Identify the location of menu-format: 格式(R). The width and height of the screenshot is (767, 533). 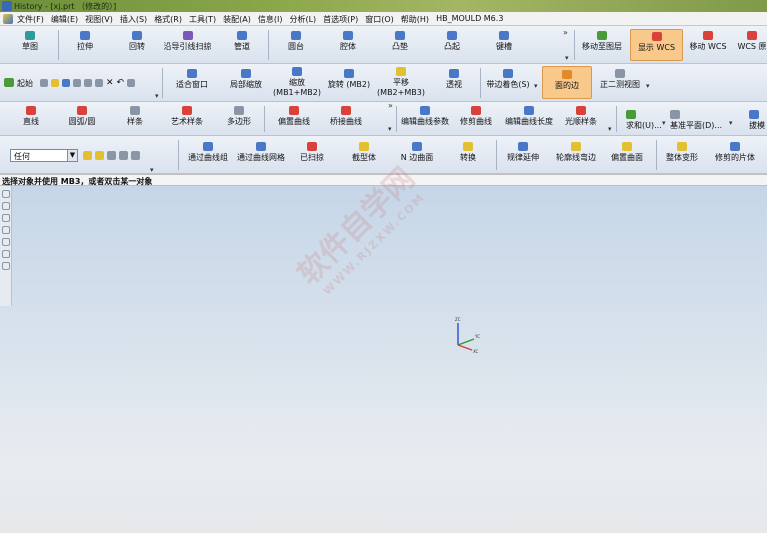
(168, 19).